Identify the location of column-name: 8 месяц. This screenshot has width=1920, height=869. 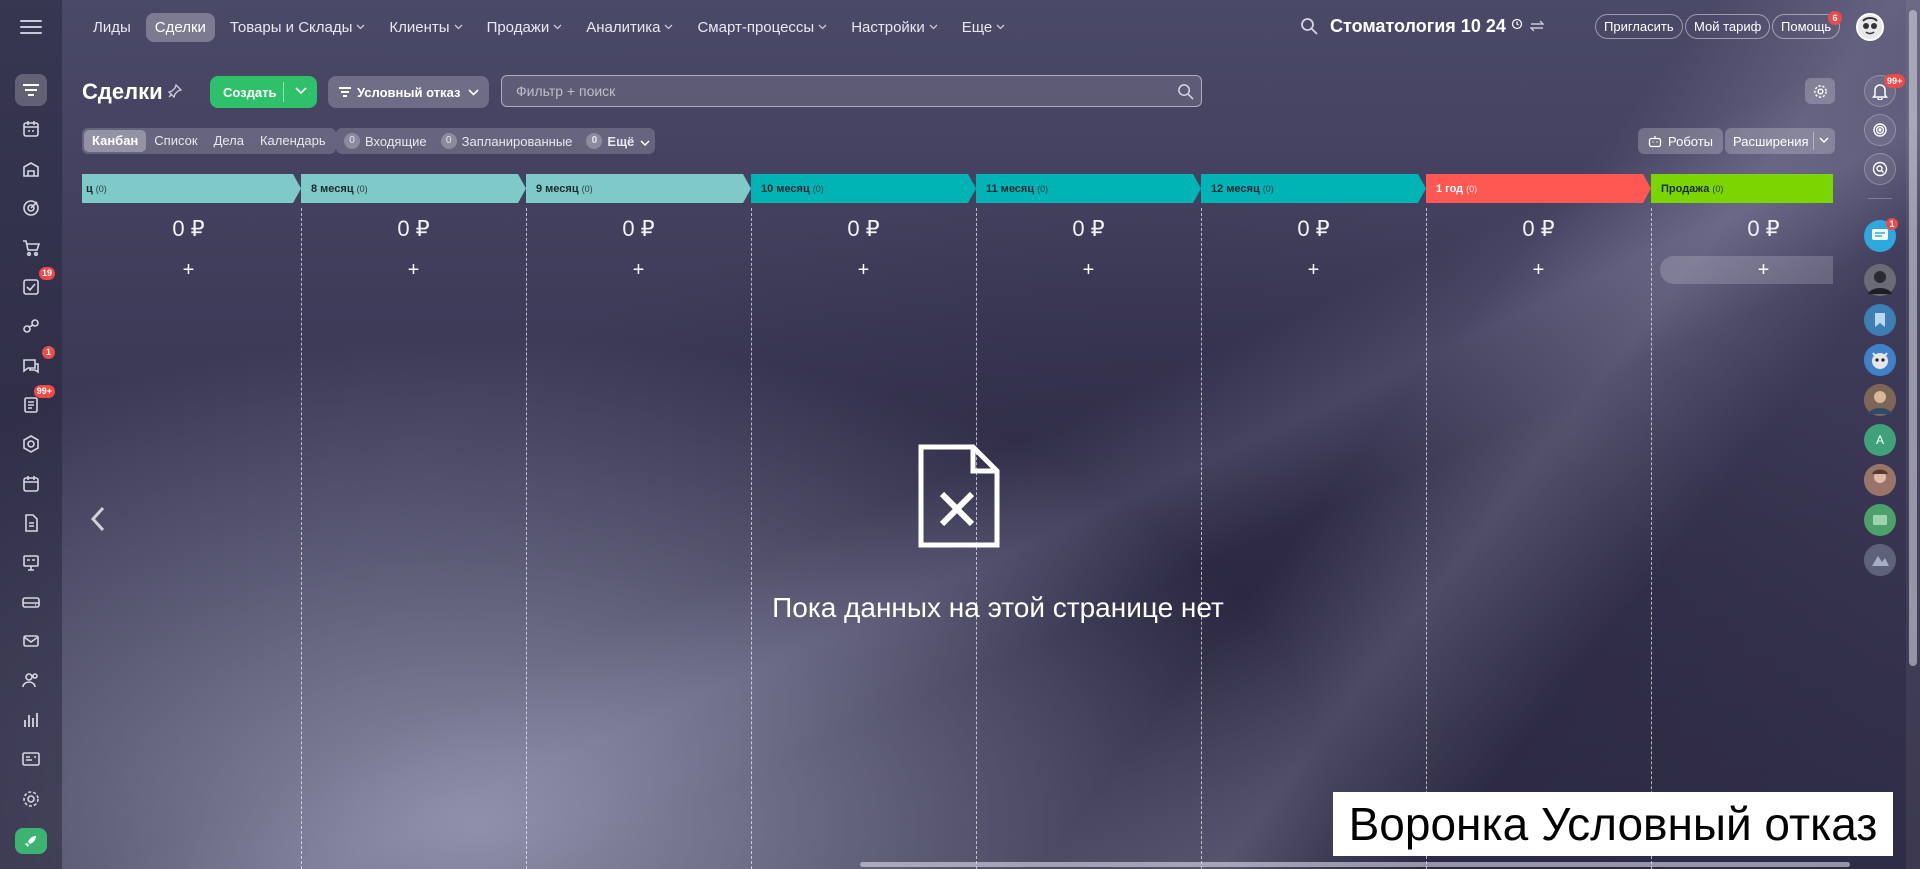
(332, 188).